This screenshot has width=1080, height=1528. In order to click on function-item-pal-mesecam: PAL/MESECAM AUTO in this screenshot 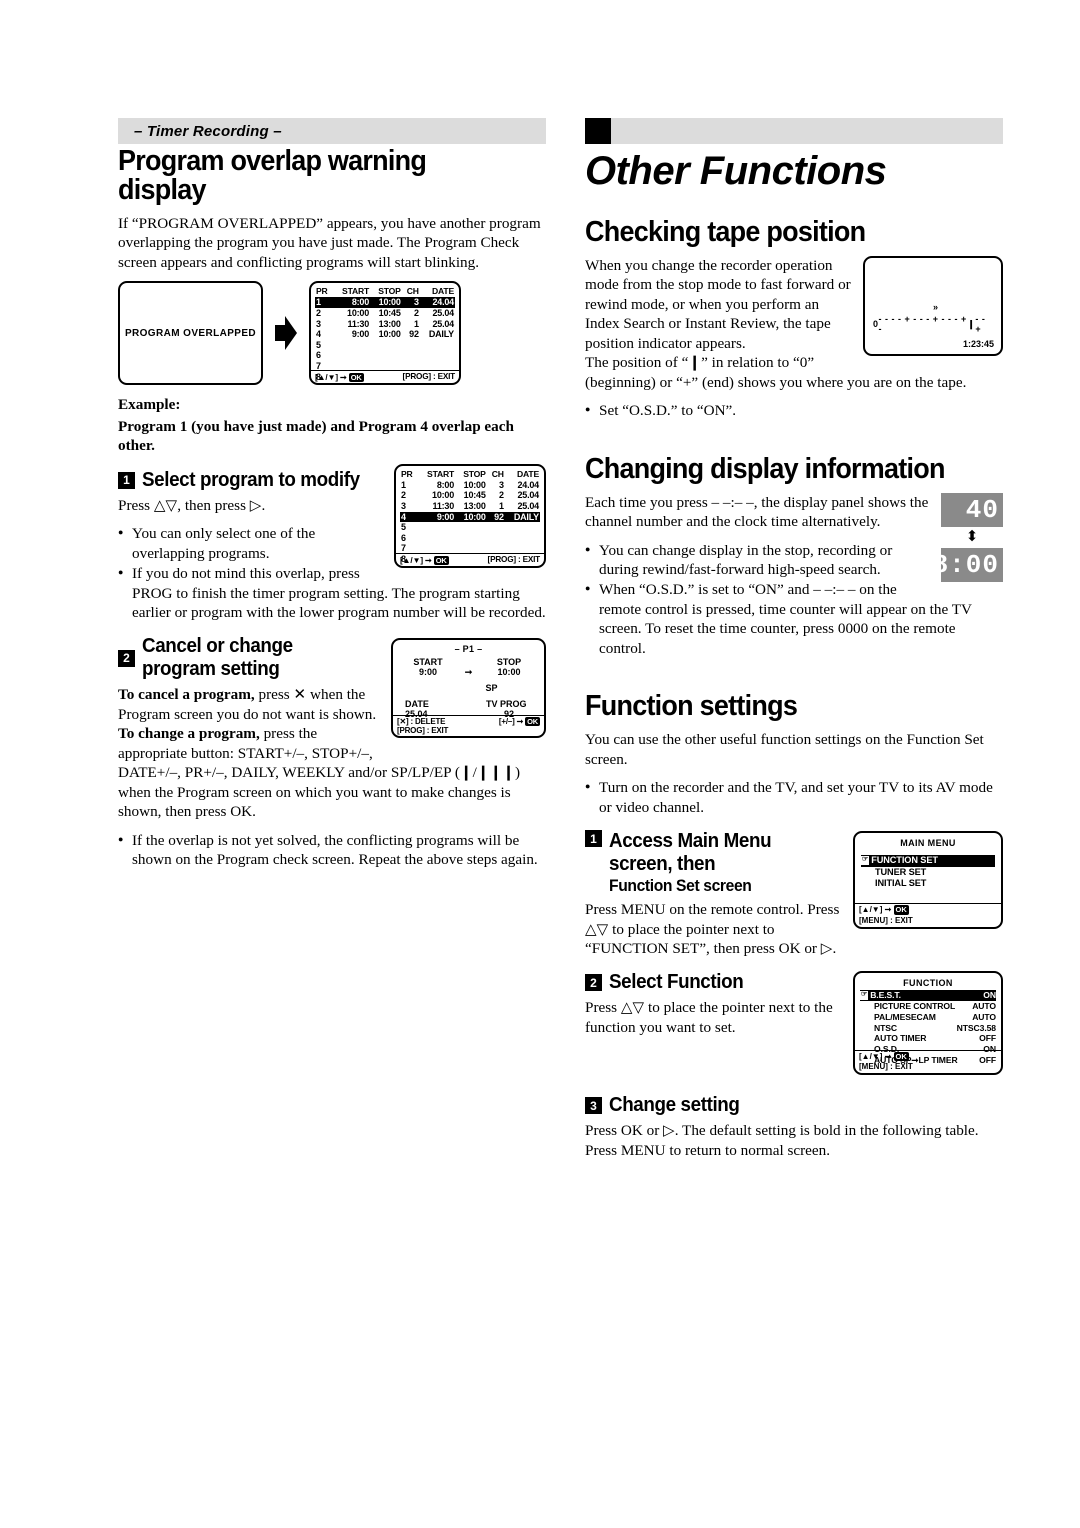, I will do `click(928, 1017)`.